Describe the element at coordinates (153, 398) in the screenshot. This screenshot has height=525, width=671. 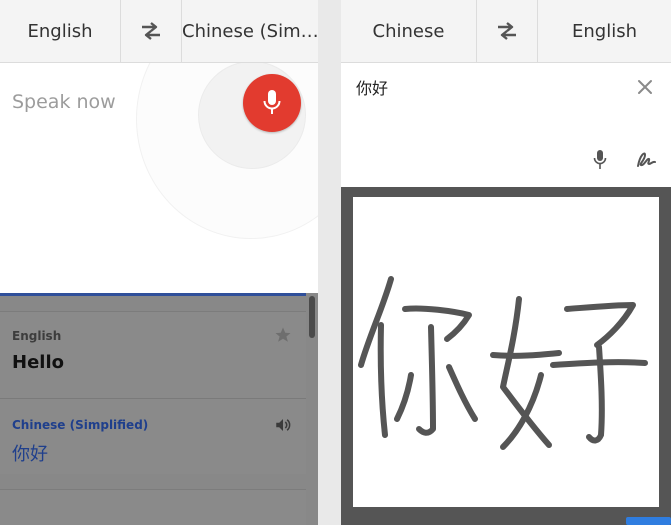
I see `card-divider` at that location.